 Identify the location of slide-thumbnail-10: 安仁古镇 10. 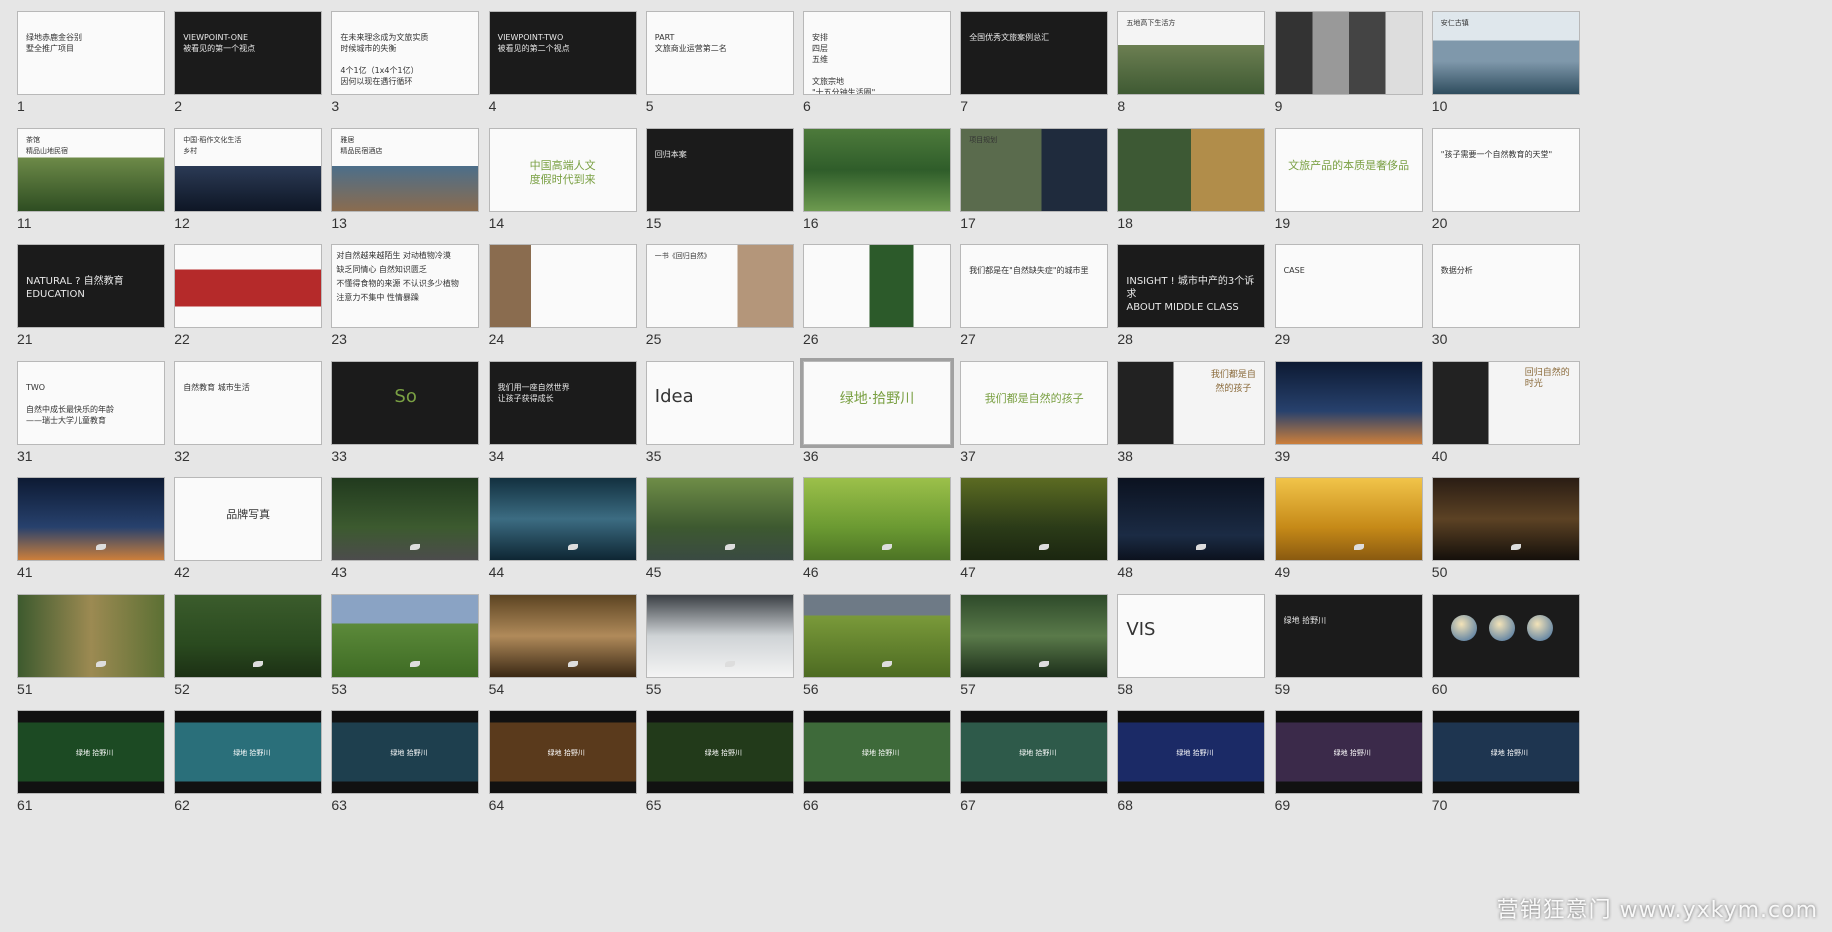
(1505, 66).